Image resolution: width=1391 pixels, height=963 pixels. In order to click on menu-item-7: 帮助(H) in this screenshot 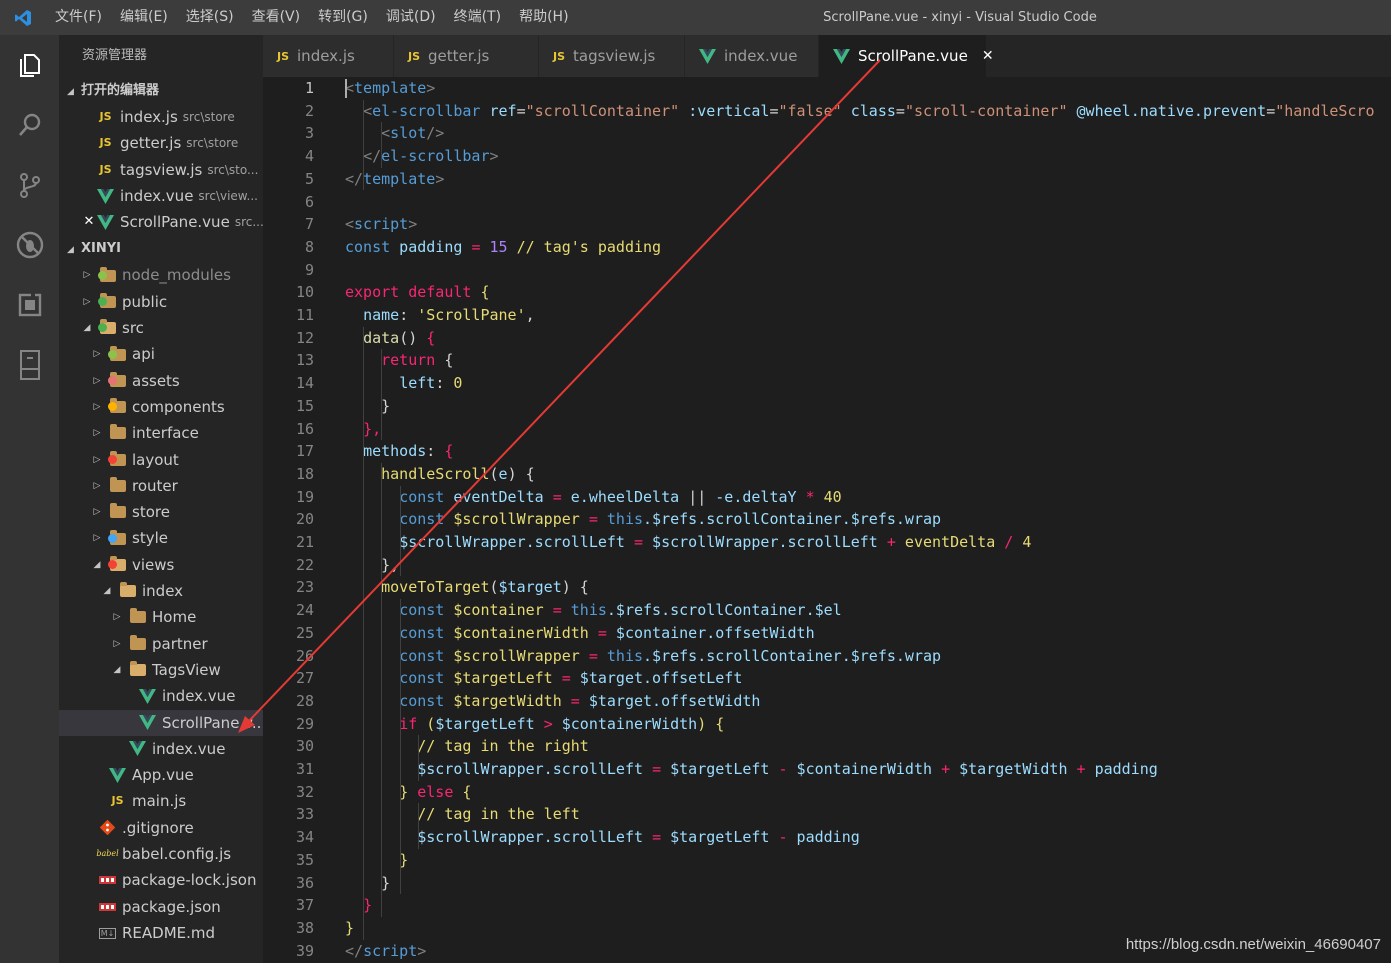, I will do `click(543, 17)`.